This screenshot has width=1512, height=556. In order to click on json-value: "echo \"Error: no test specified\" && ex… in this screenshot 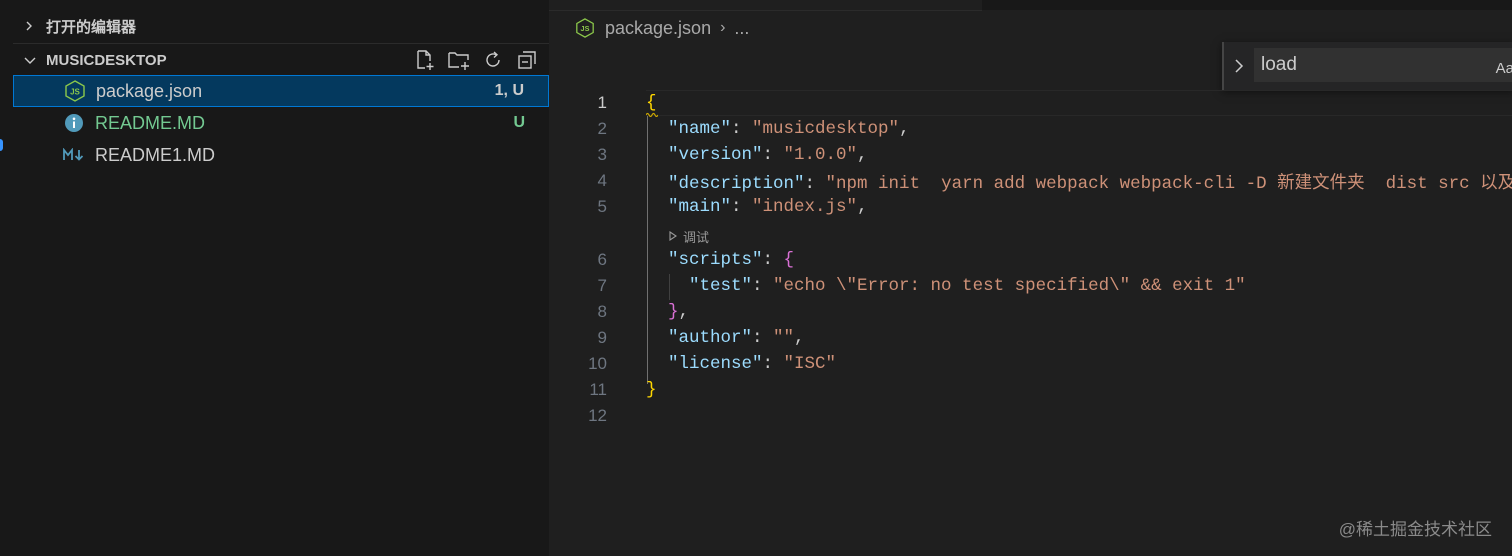, I will do `click(1009, 286)`.